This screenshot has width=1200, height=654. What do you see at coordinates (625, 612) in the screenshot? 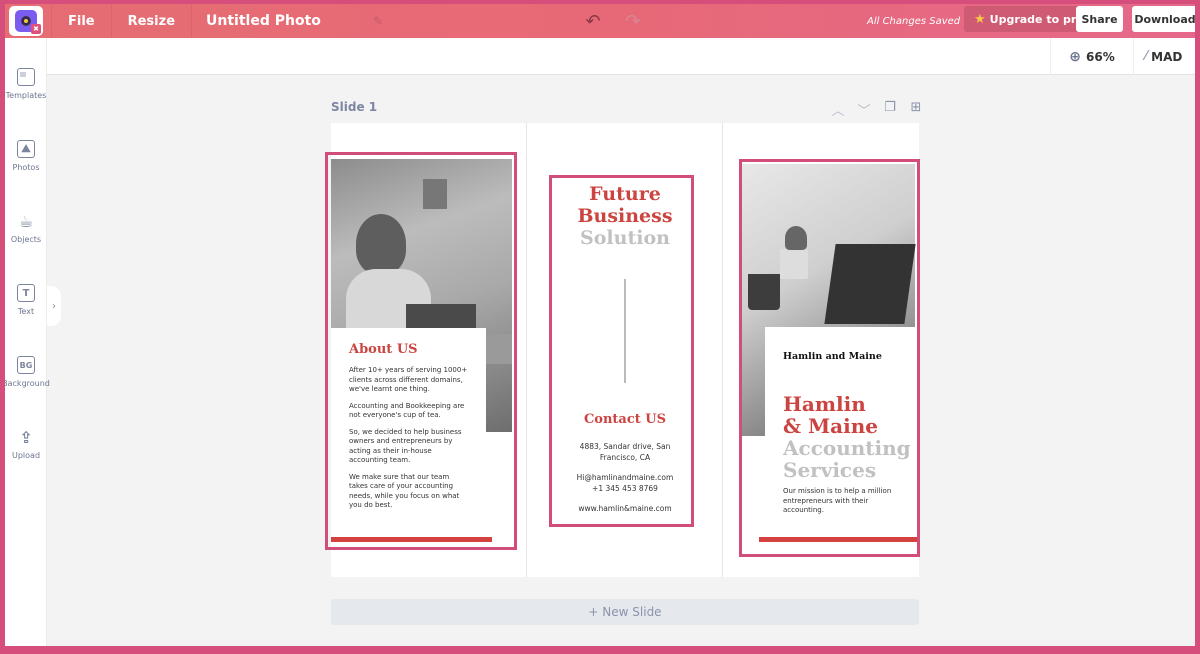
I see `new-slide-button: + New Slide` at bounding box center [625, 612].